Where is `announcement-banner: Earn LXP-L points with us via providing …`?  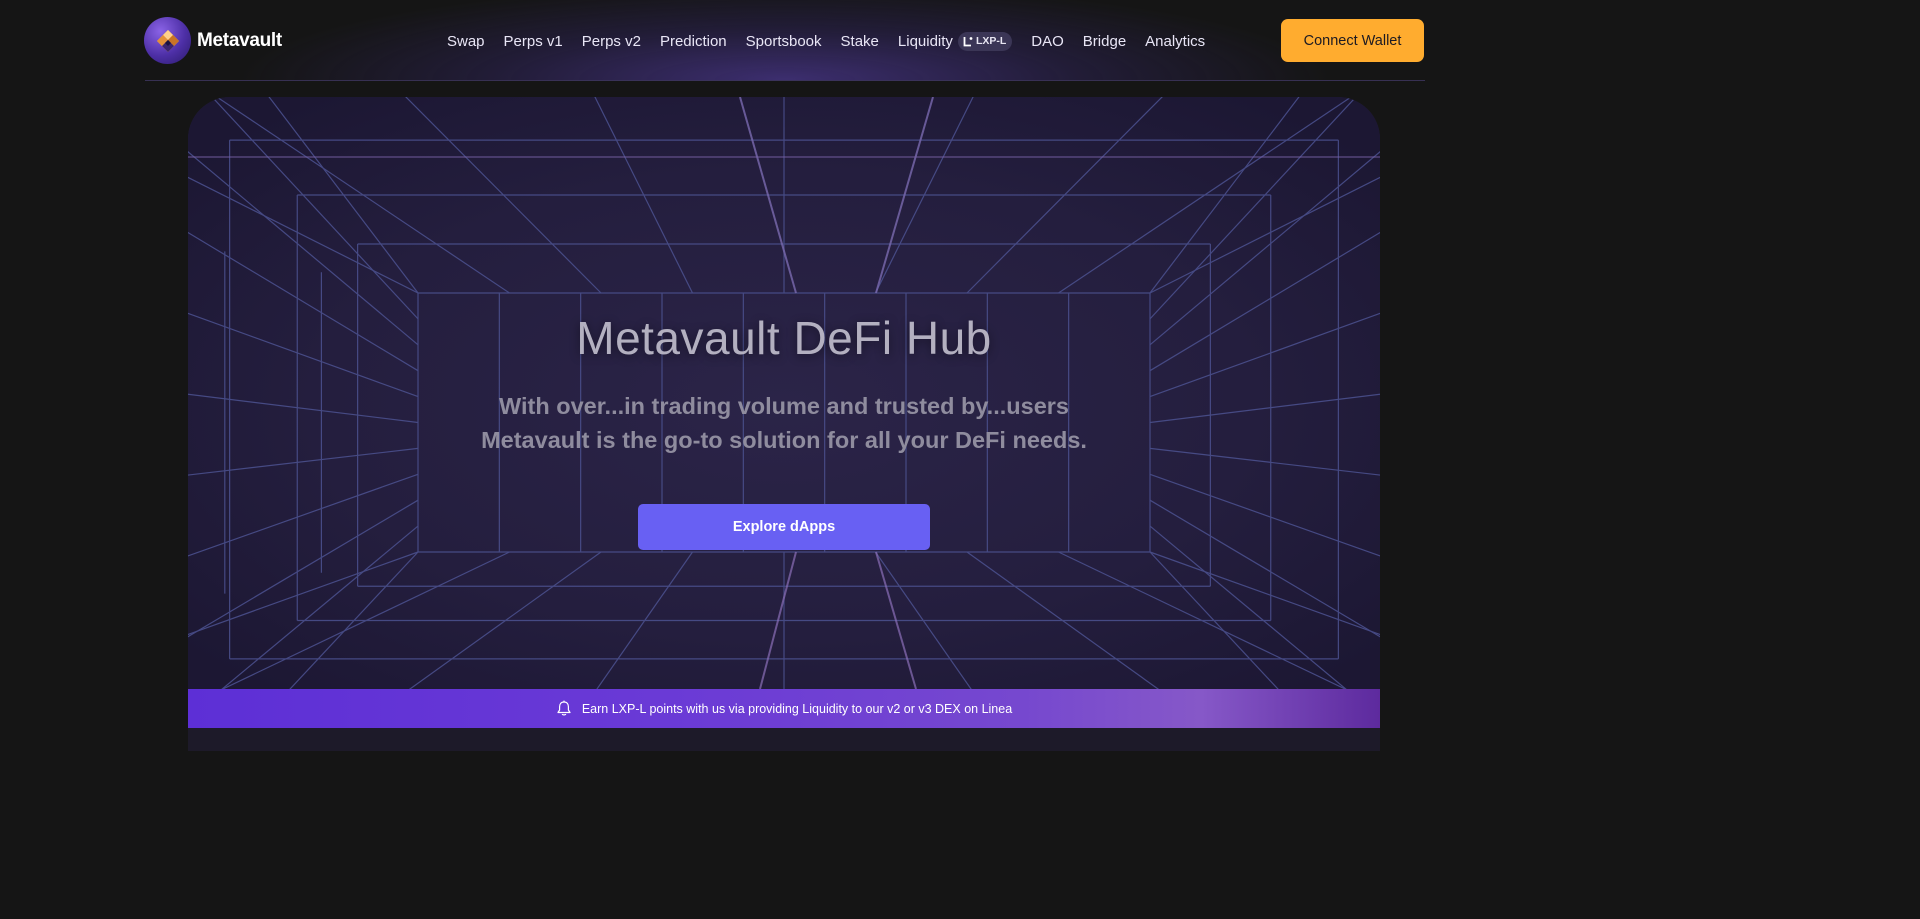 announcement-banner: Earn LXP-L points with us via providing … is located at coordinates (784, 708).